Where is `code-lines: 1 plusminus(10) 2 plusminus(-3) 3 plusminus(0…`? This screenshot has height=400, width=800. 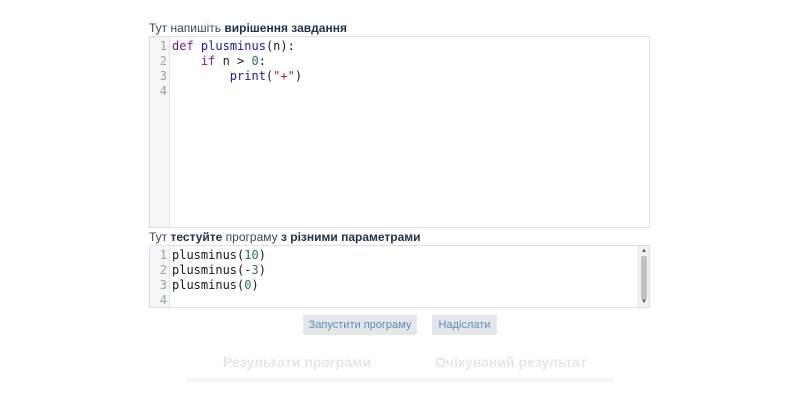
code-lines: 1 plusminus(10) 2 plusminus(-3) 3 plusminus(0… is located at coordinates (399, 277).